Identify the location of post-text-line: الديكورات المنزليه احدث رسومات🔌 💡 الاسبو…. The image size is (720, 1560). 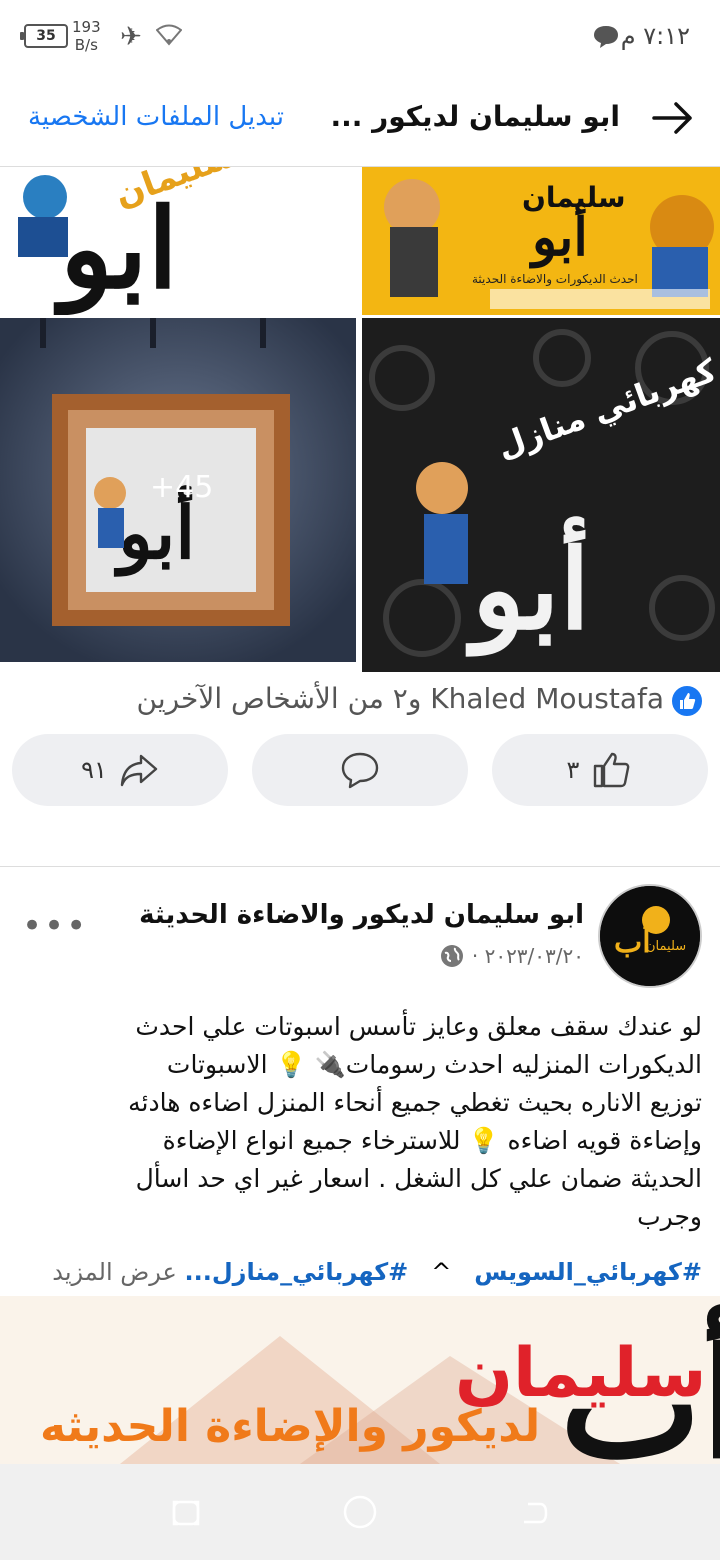
(434, 1064).